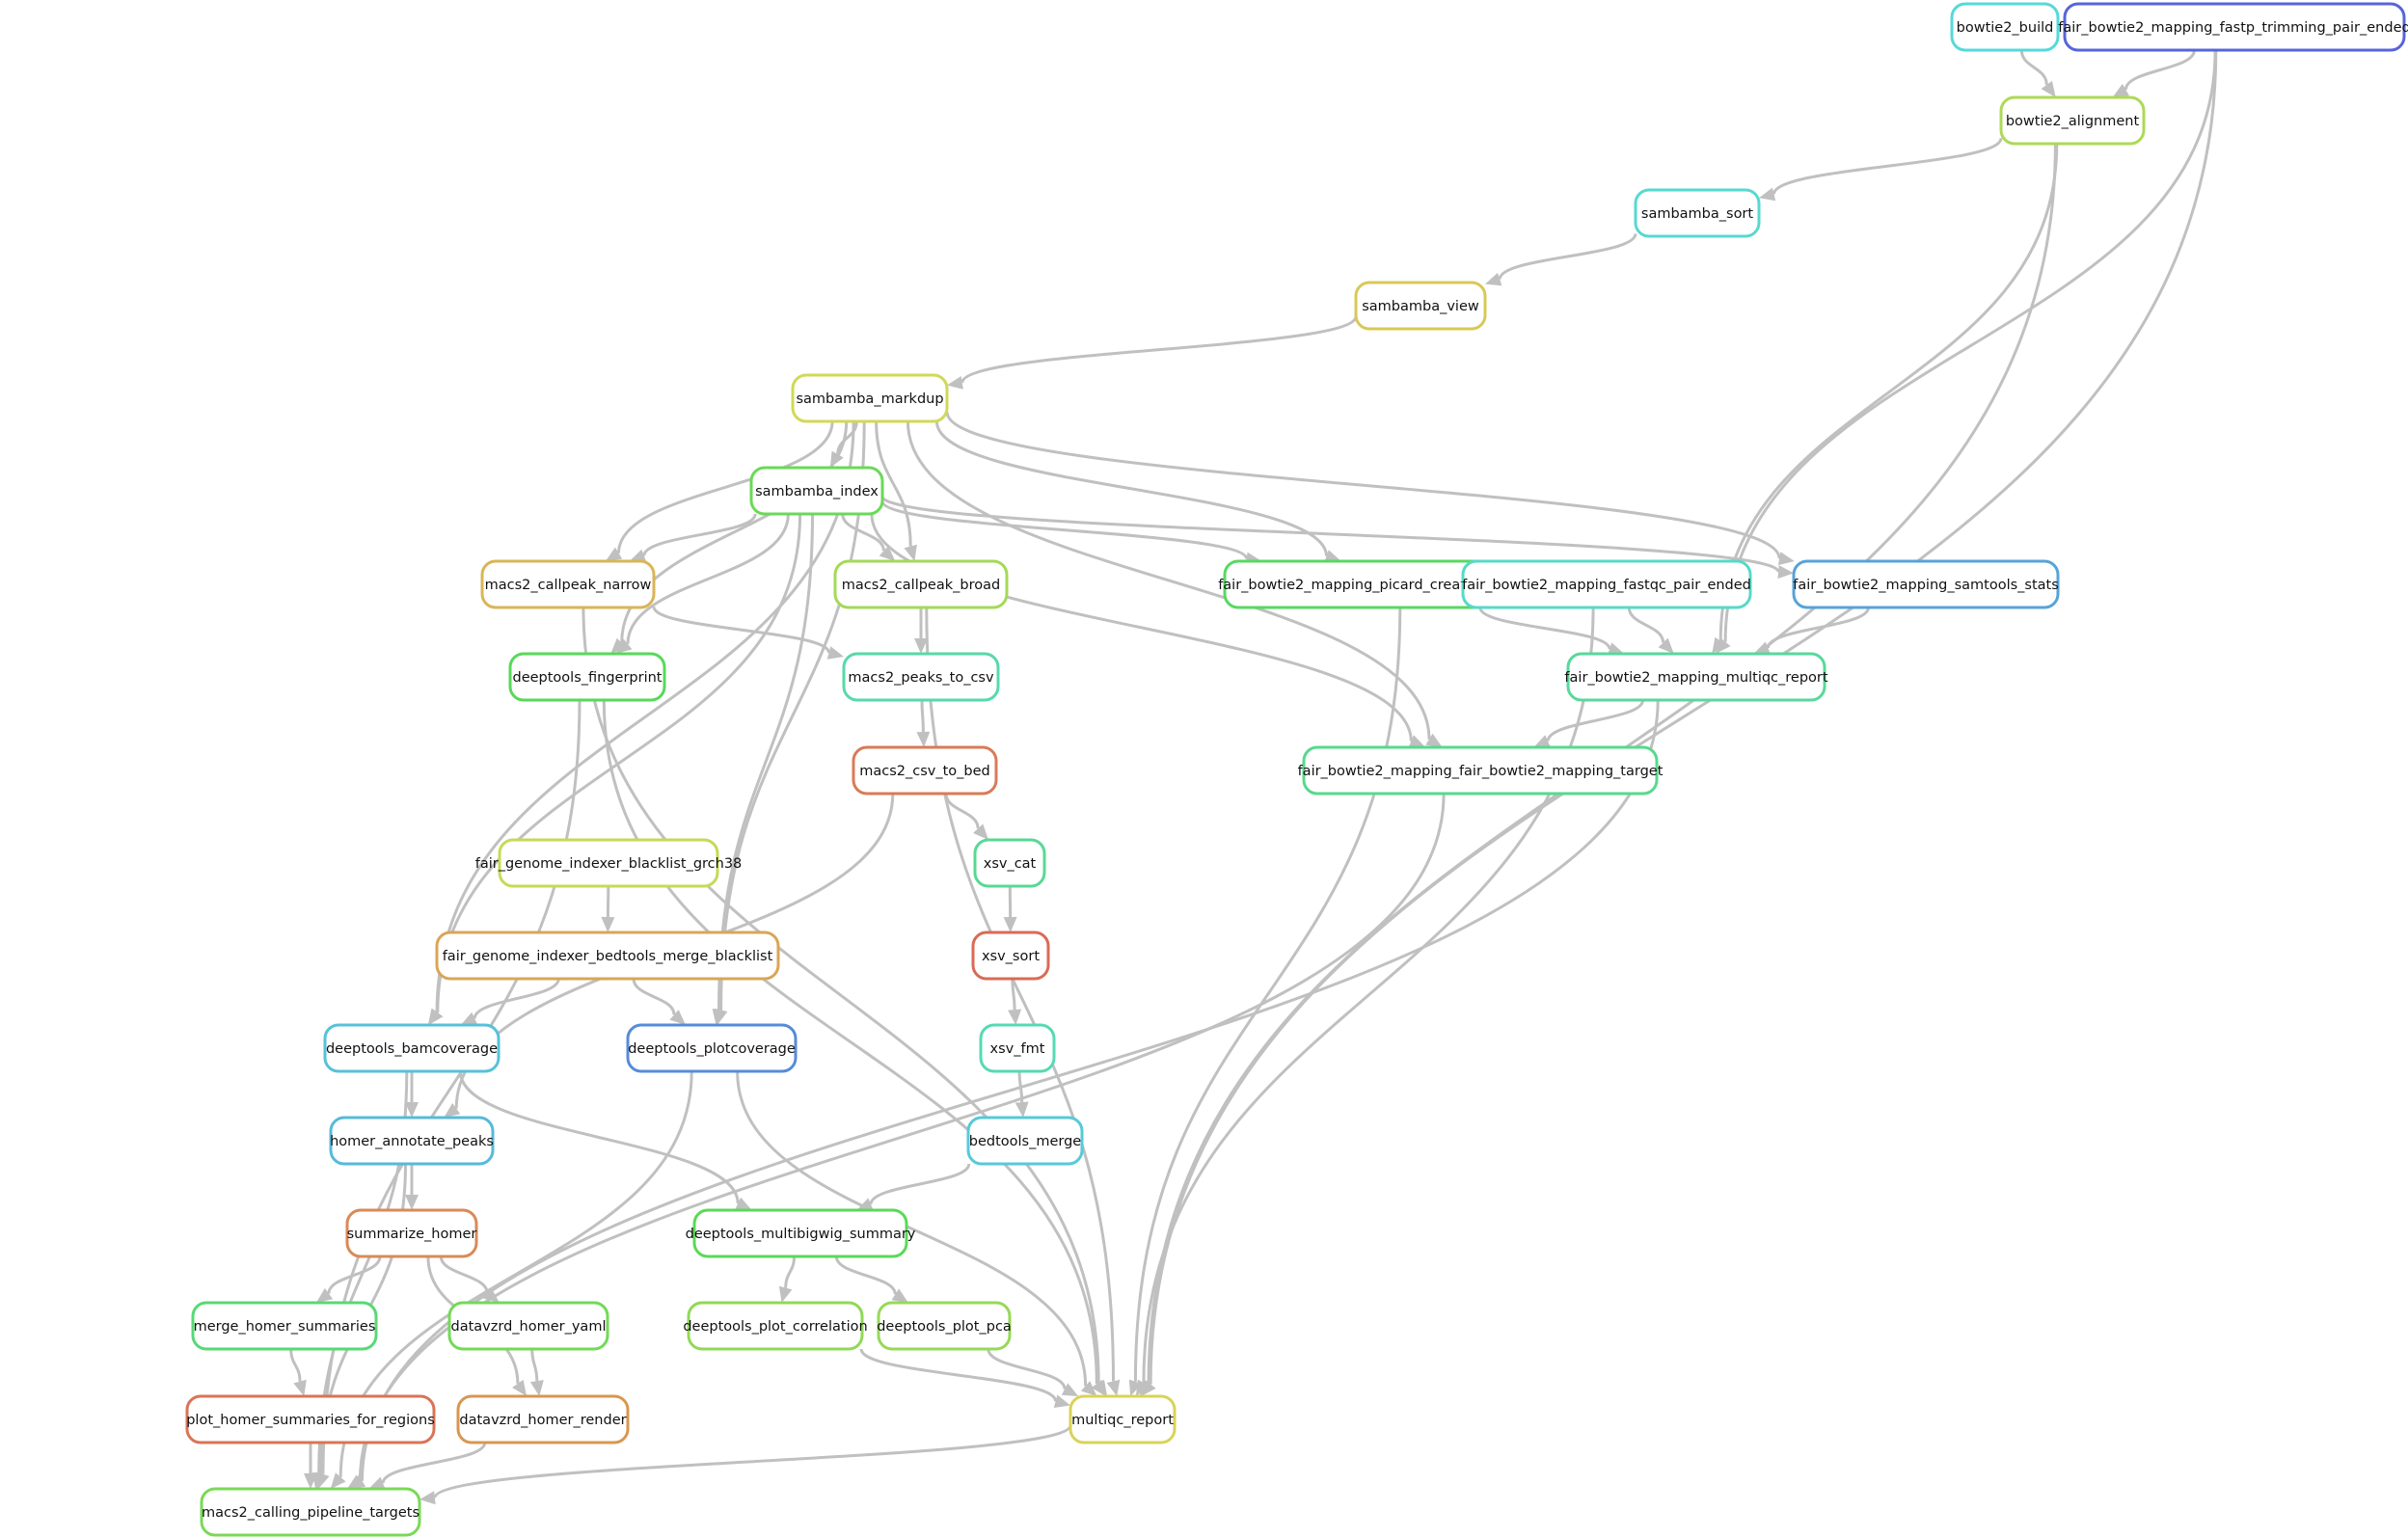 The width and height of the screenshot is (2408, 1538). I want to click on edge-samtools_stats-to-fb_multiqc, so click(1818, 628).